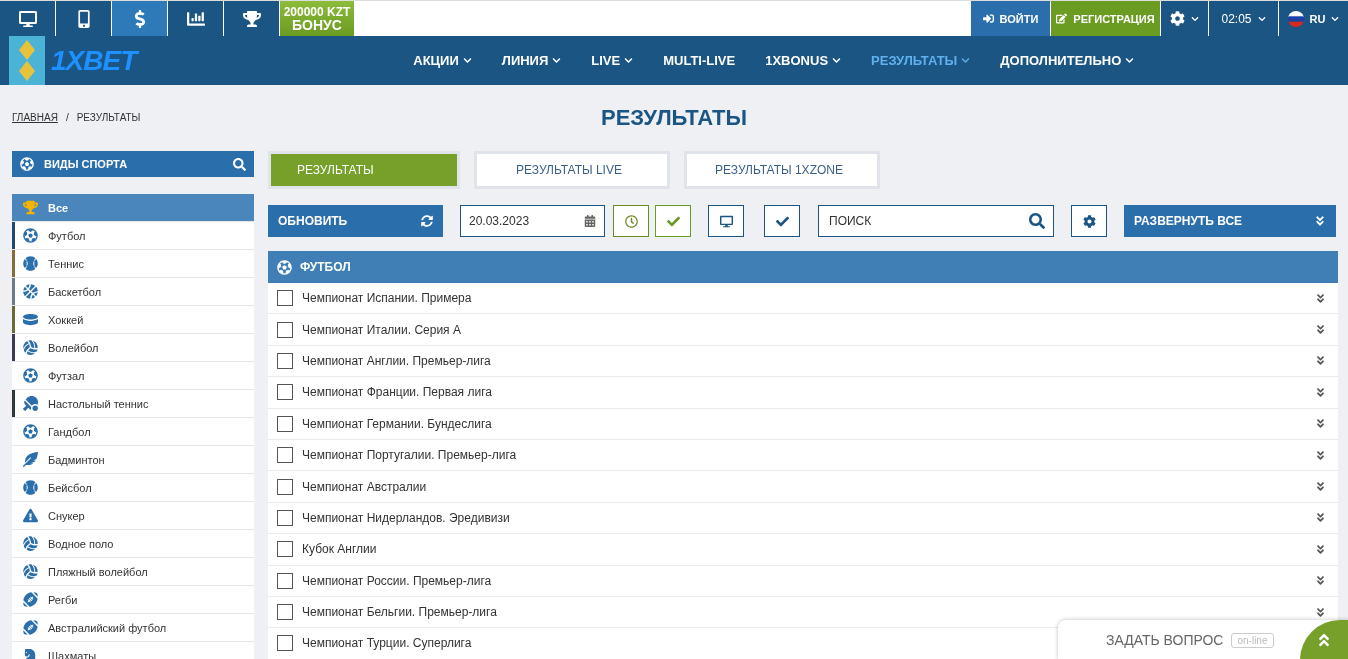 The height and width of the screenshot is (659, 1348). Describe the element at coordinates (381, 329) in the screenshot. I see `league-name: Чемпионат Италии. Серия А` at that location.